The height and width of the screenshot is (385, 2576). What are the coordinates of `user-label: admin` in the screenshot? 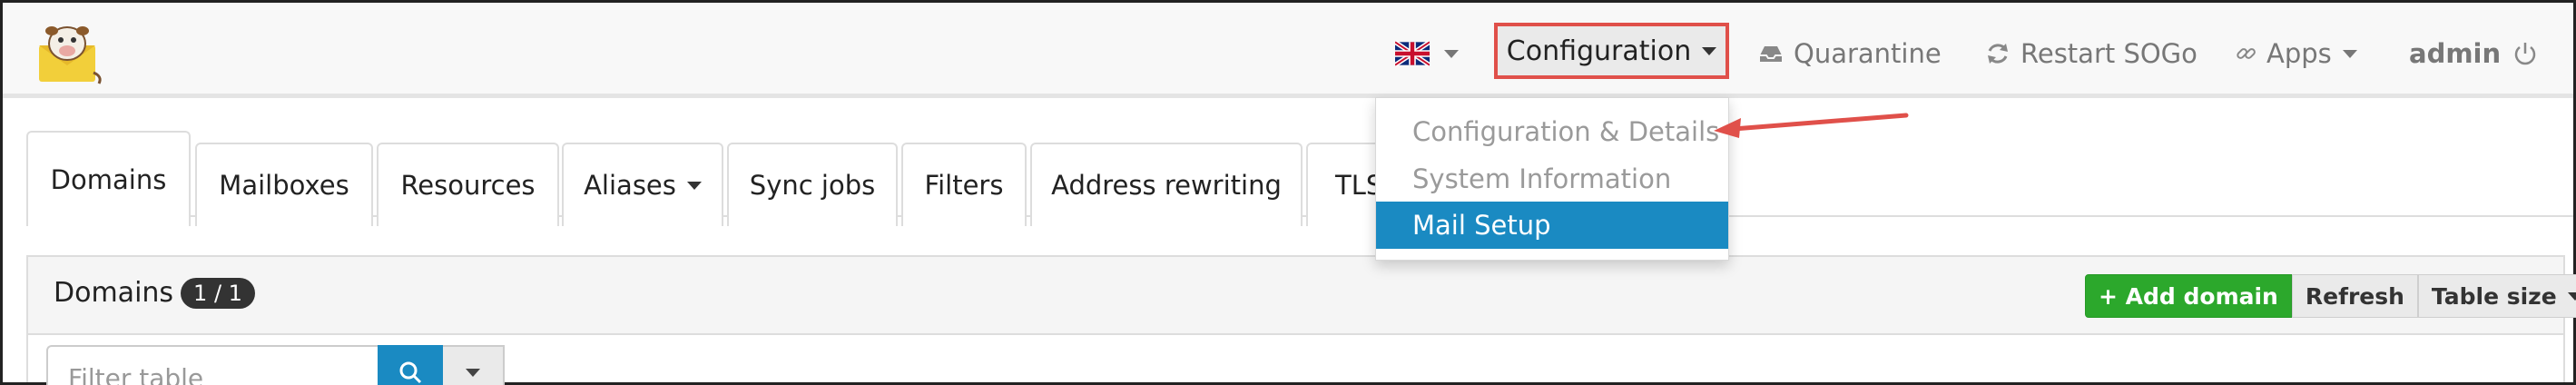 It's located at (2455, 53).